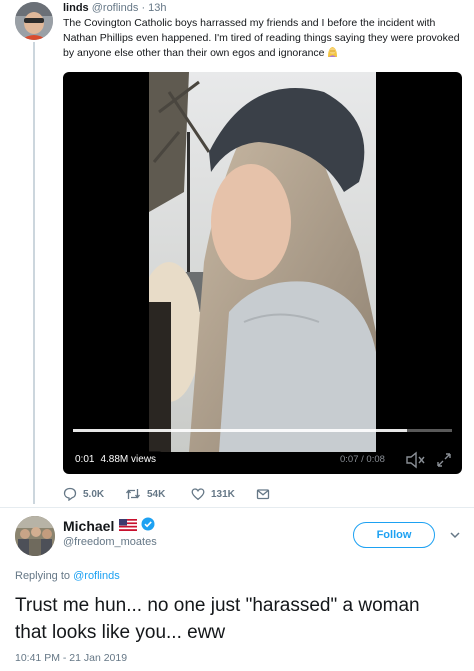  What do you see at coordinates (133, 494) in the screenshot?
I see `retweet-icon` at bounding box center [133, 494].